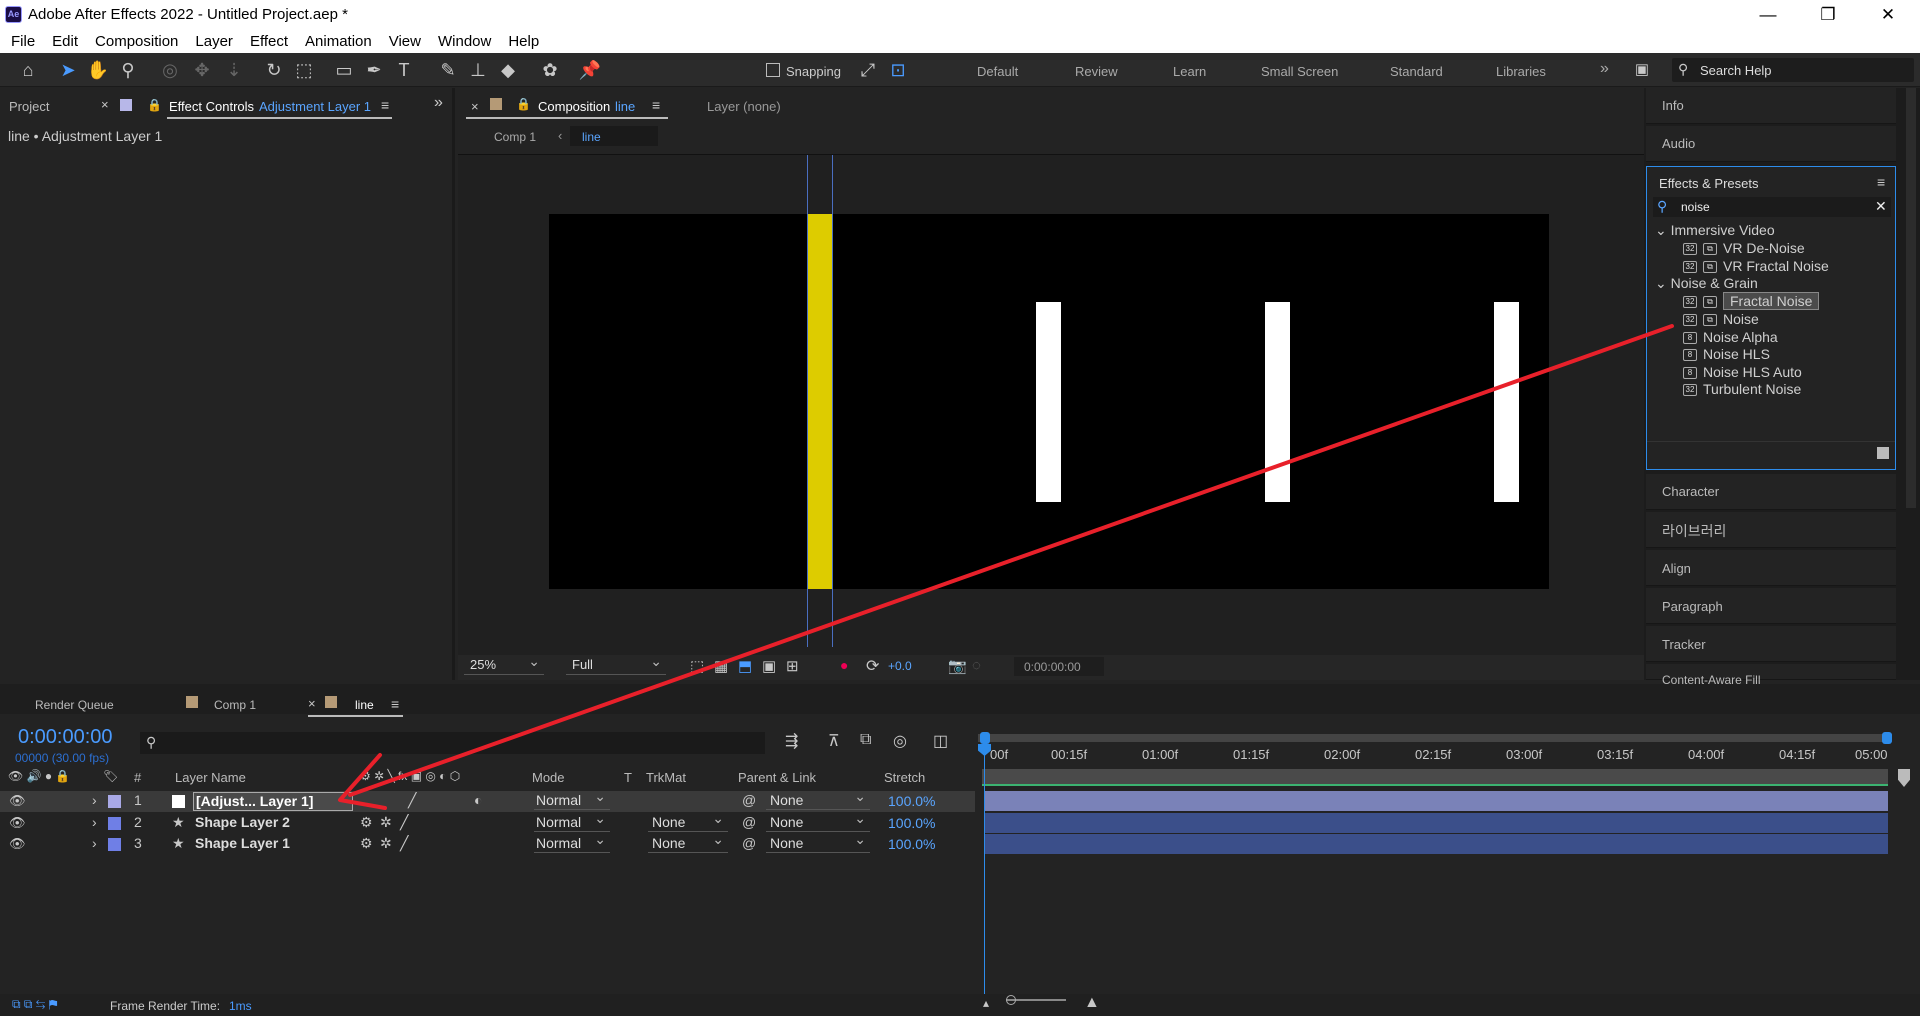 The height and width of the screenshot is (1016, 1920). I want to click on current-time: 0:00:00:00, so click(65, 737).